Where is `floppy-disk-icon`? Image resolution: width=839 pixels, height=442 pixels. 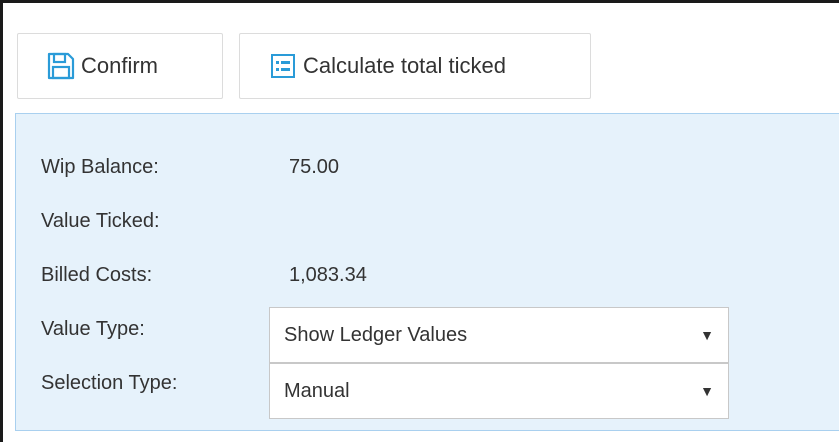
floppy-disk-icon is located at coordinates (61, 66).